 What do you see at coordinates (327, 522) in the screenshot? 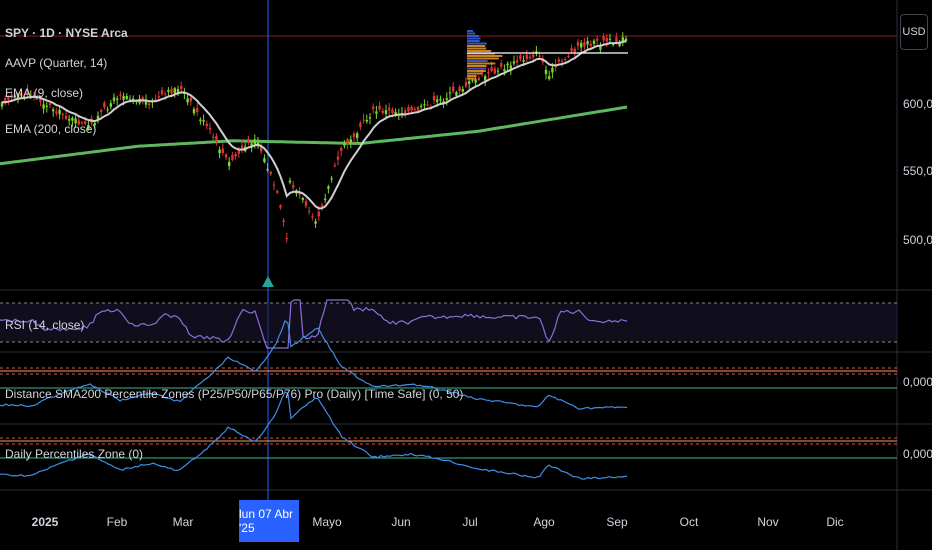
I see `date-tick-mayo: Mayo` at bounding box center [327, 522].